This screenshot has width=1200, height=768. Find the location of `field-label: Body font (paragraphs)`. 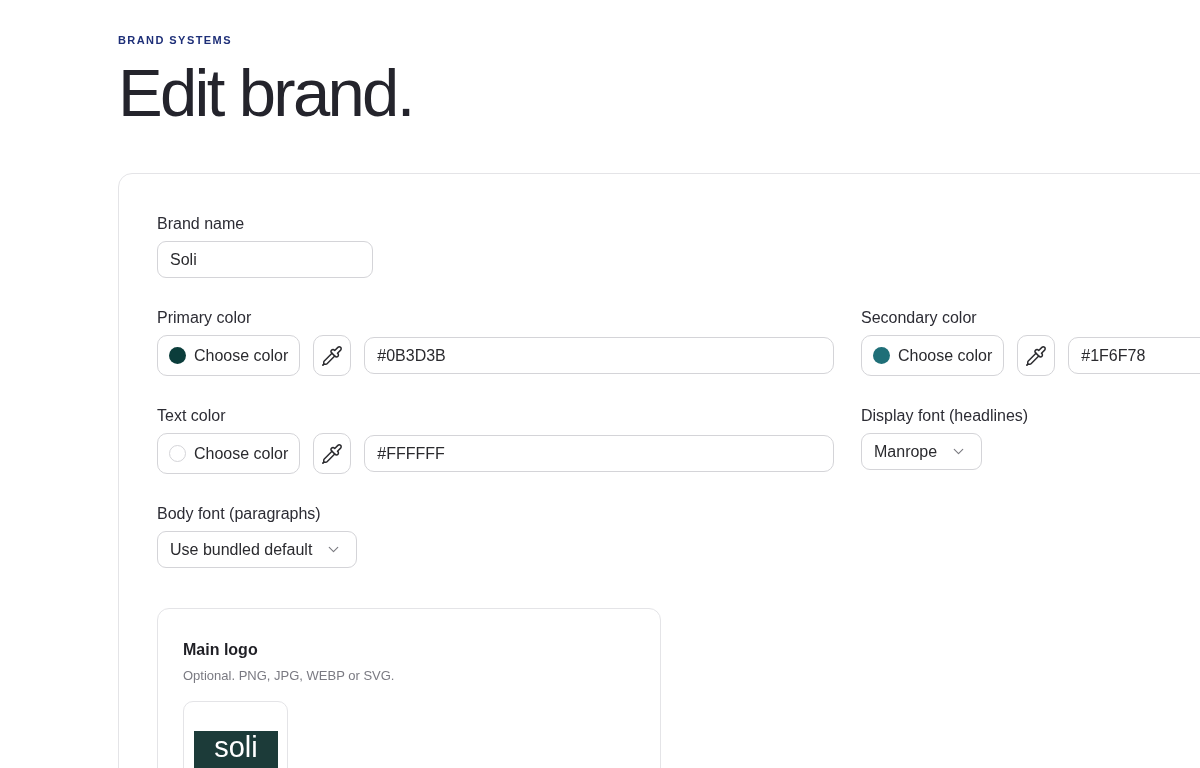

field-label: Body font (paragraphs) is located at coordinates (239, 514).